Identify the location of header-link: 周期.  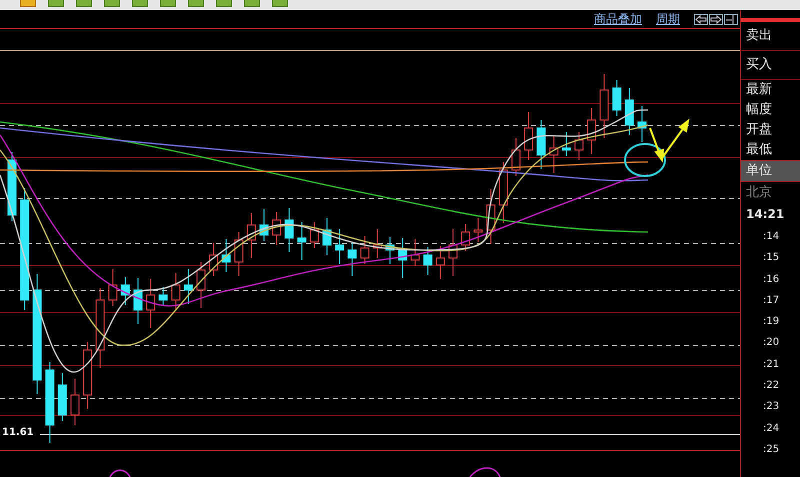
(668, 19).